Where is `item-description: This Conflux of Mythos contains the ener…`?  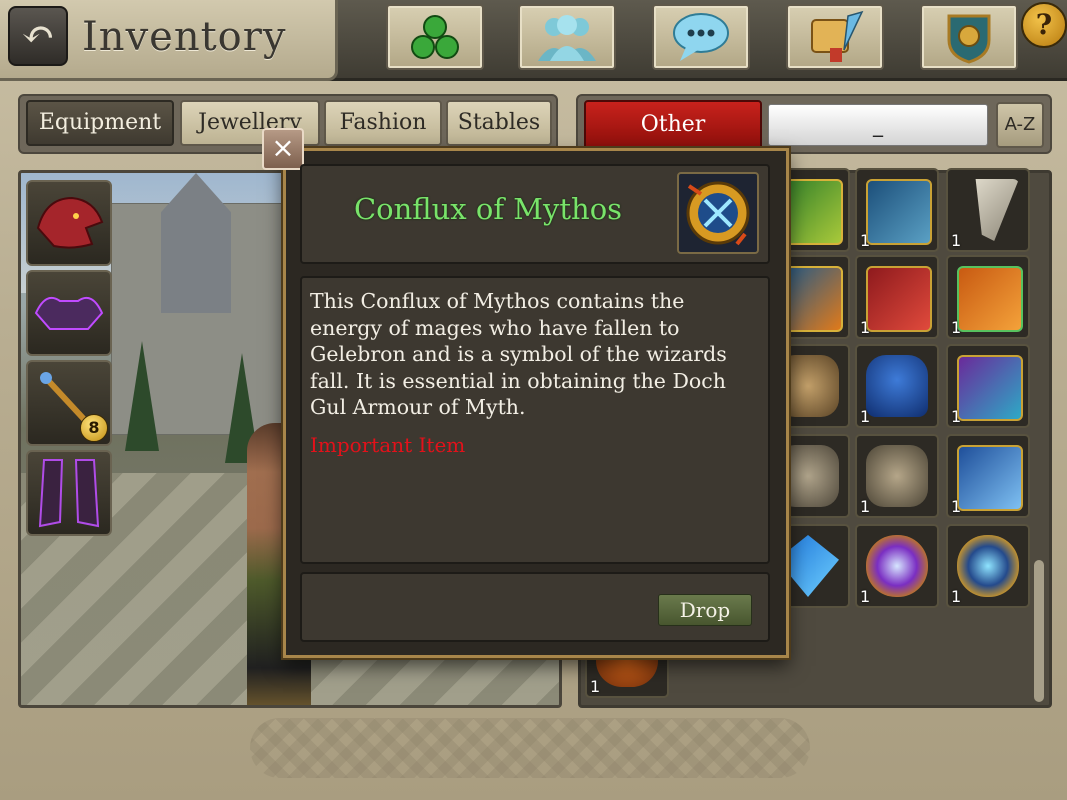 item-description: This Conflux of Mythos contains the ener… is located at coordinates (518, 354).